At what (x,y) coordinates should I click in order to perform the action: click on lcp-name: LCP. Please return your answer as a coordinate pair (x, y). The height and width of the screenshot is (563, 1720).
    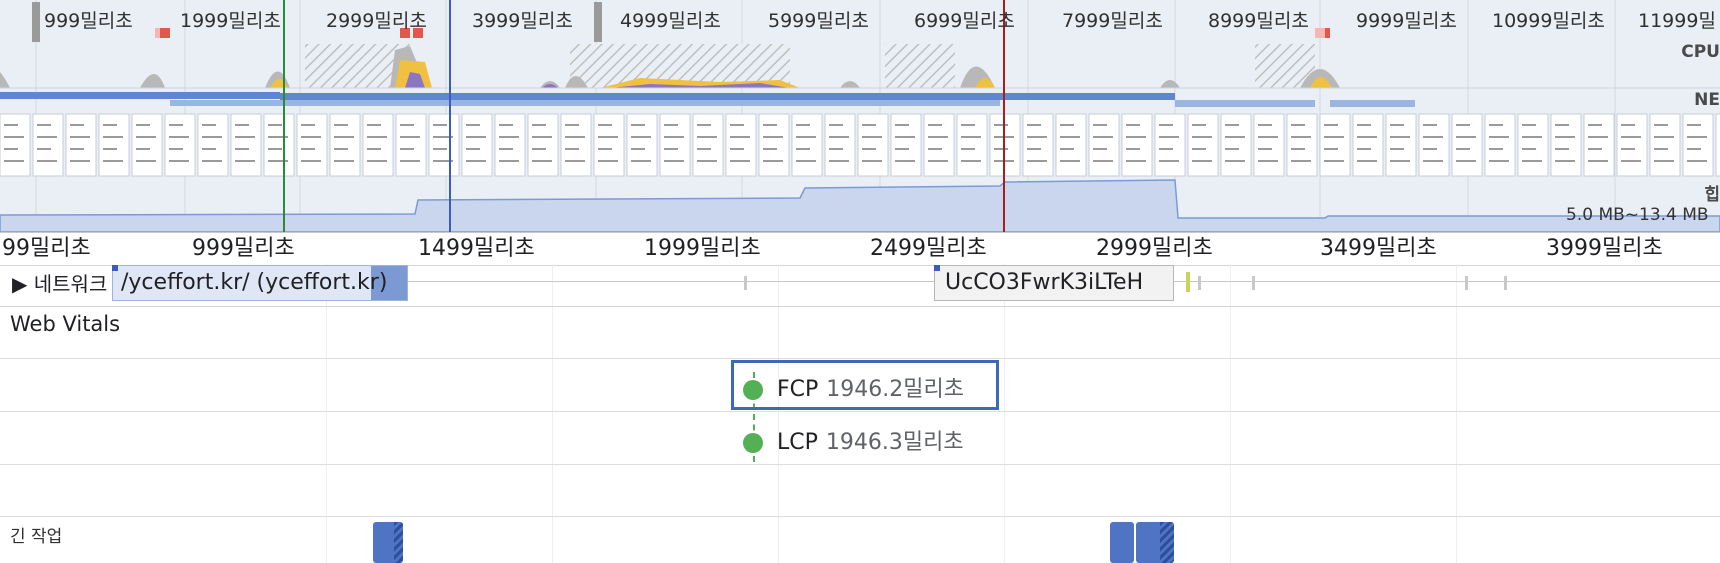
    Looking at the image, I should click on (797, 442).